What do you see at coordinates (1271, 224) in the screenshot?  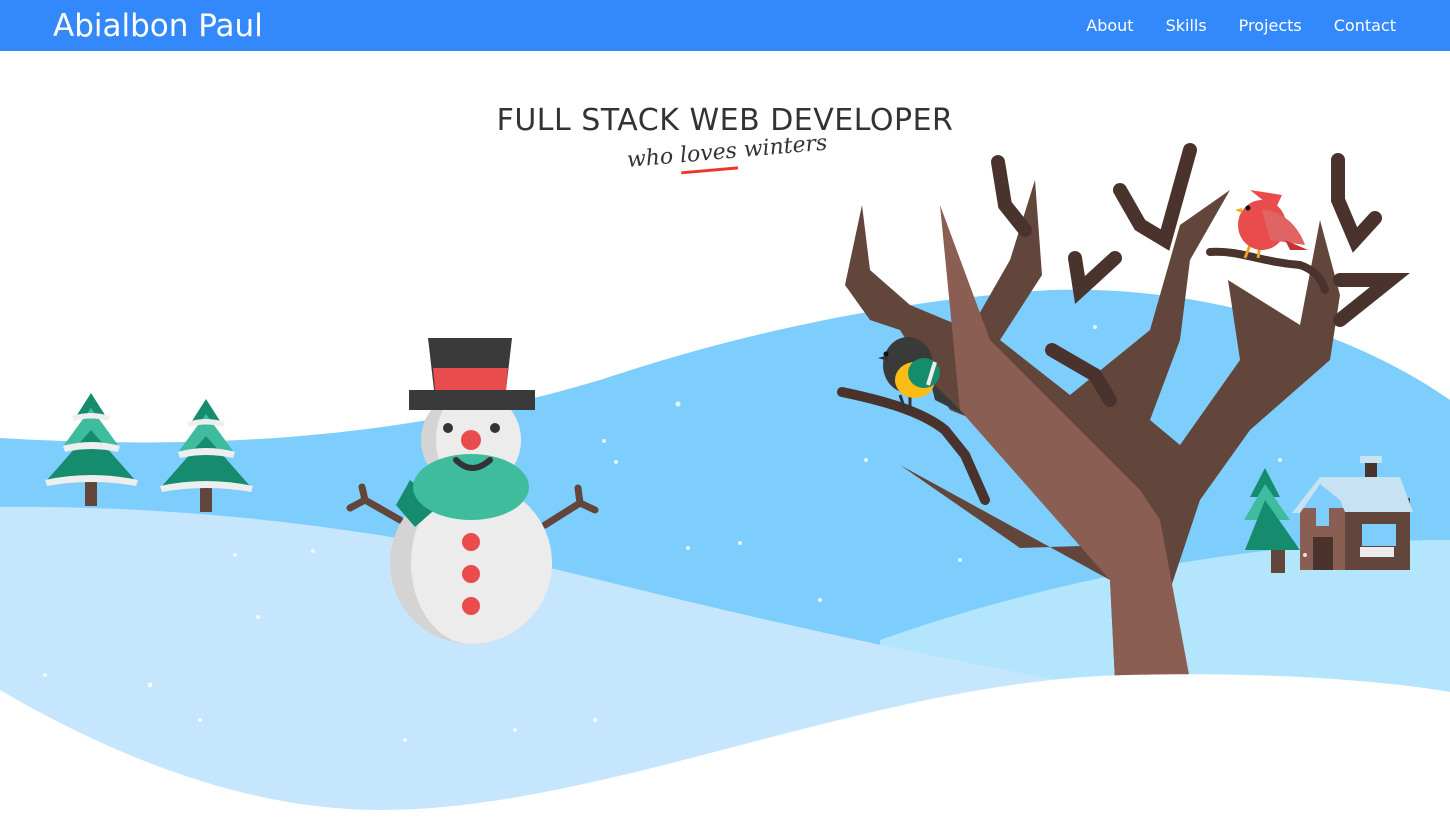 I see `red-bird` at bounding box center [1271, 224].